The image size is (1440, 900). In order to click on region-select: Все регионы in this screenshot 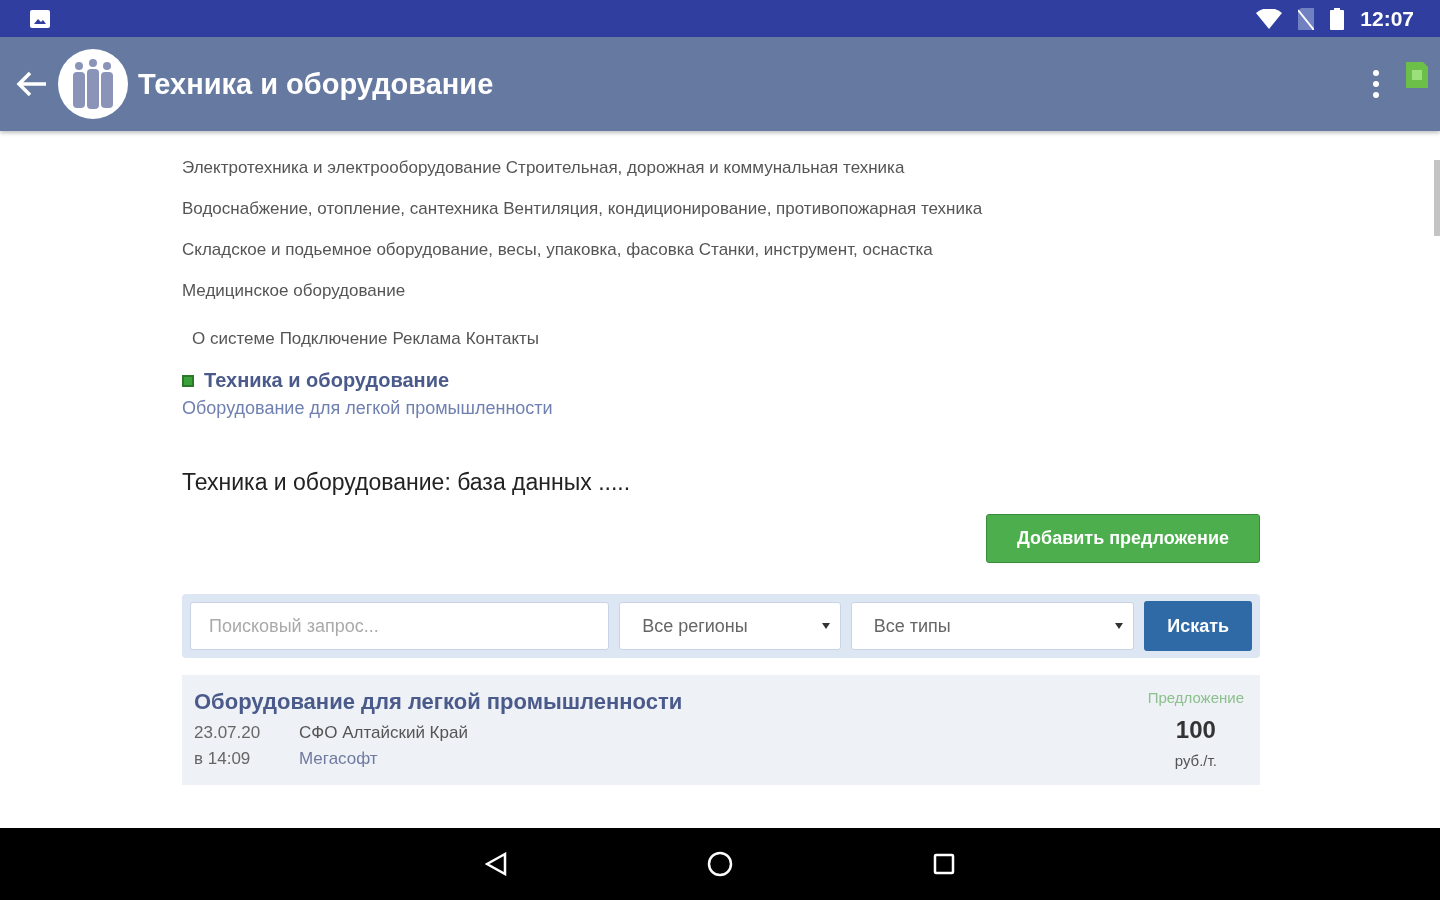, I will do `click(730, 626)`.